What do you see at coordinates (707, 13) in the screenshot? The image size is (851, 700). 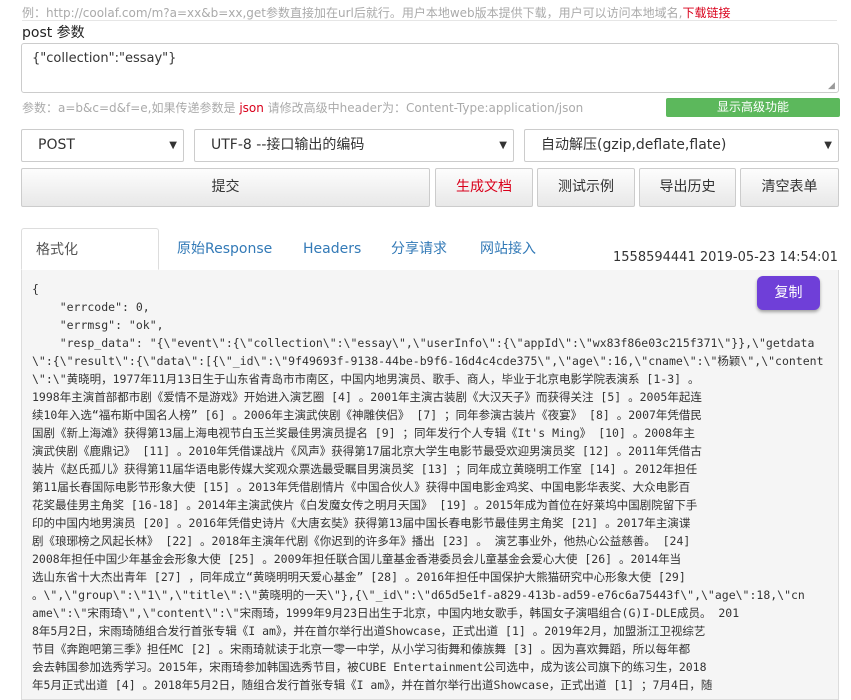 I see `download-link: 下载链接` at bounding box center [707, 13].